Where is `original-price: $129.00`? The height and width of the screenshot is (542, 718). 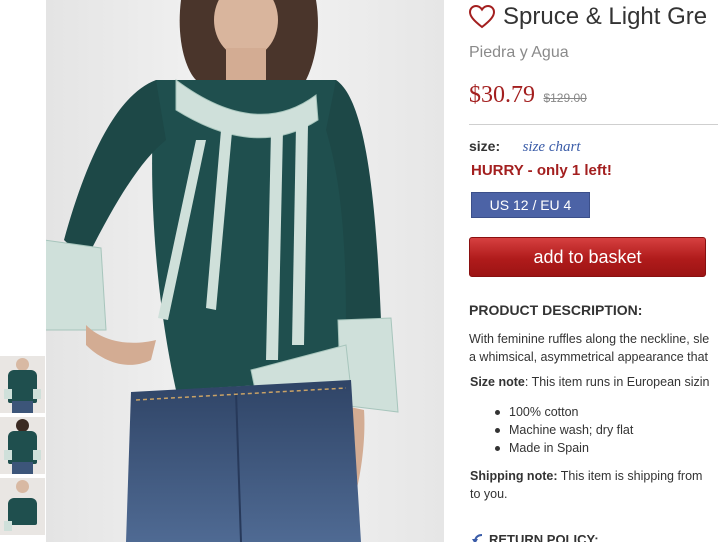
original-price: $129.00 is located at coordinates (565, 98).